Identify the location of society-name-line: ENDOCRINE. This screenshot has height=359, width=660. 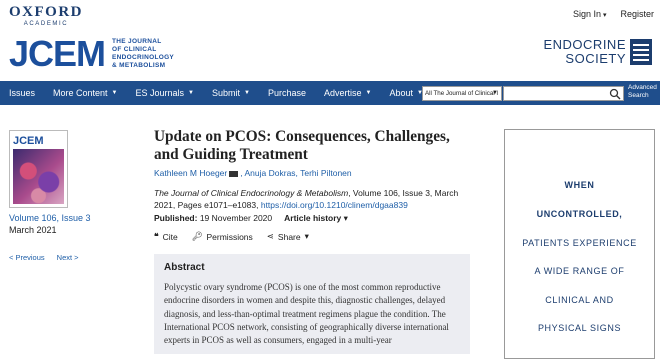
(584, 44).